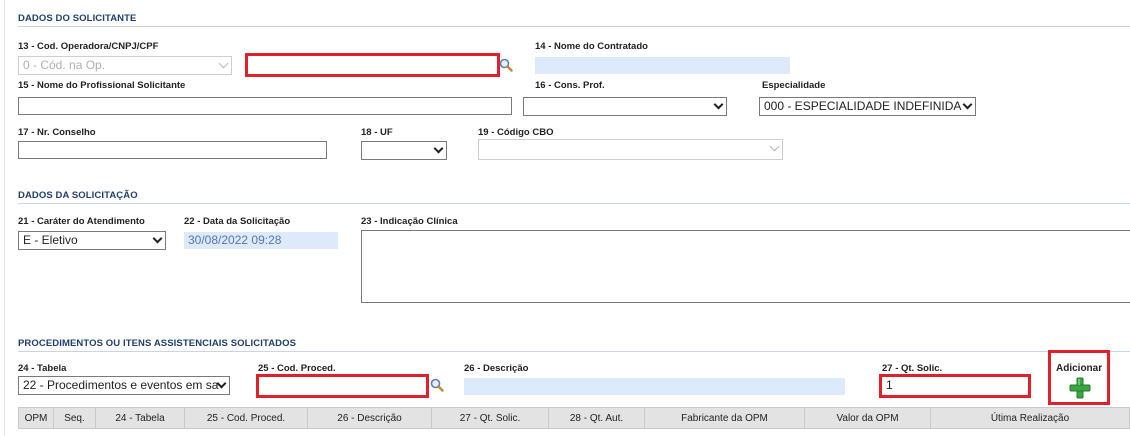 The image size is (1130, 436). Describe the element at coordinates (342, 386) in the screenshot. I see `highlight-box-cod-proced` at that location.